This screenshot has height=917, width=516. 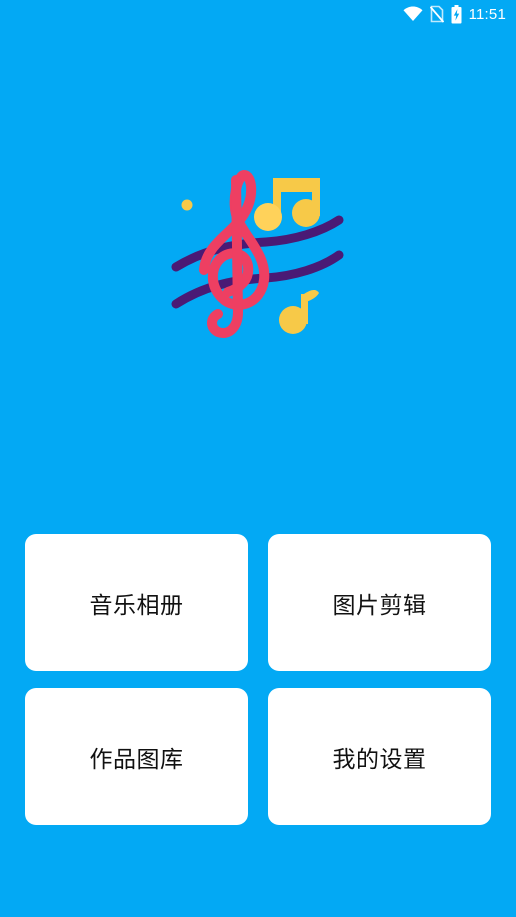 I want to click on image-edit-label: 图片剪辑, so click(x=379, y=605).